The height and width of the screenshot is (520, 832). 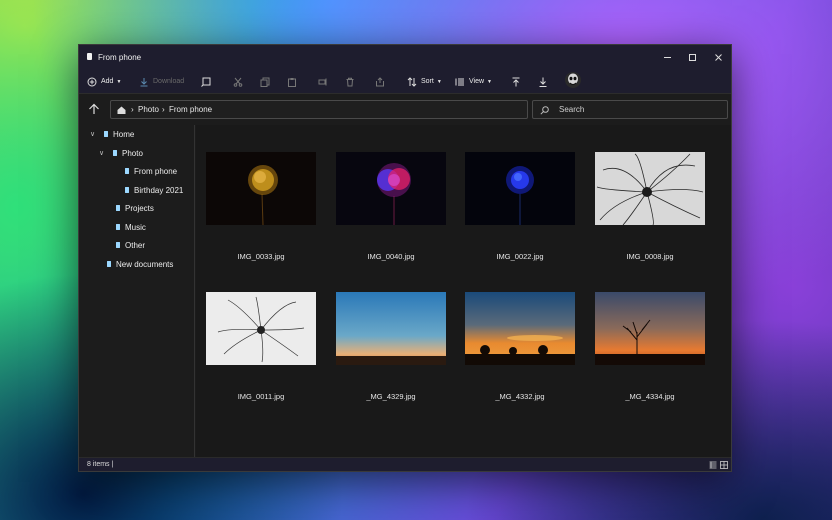 What do you see at coordinates (573, 79) in the screenshot?
I see `avatar` at bounding box center [573, 79].